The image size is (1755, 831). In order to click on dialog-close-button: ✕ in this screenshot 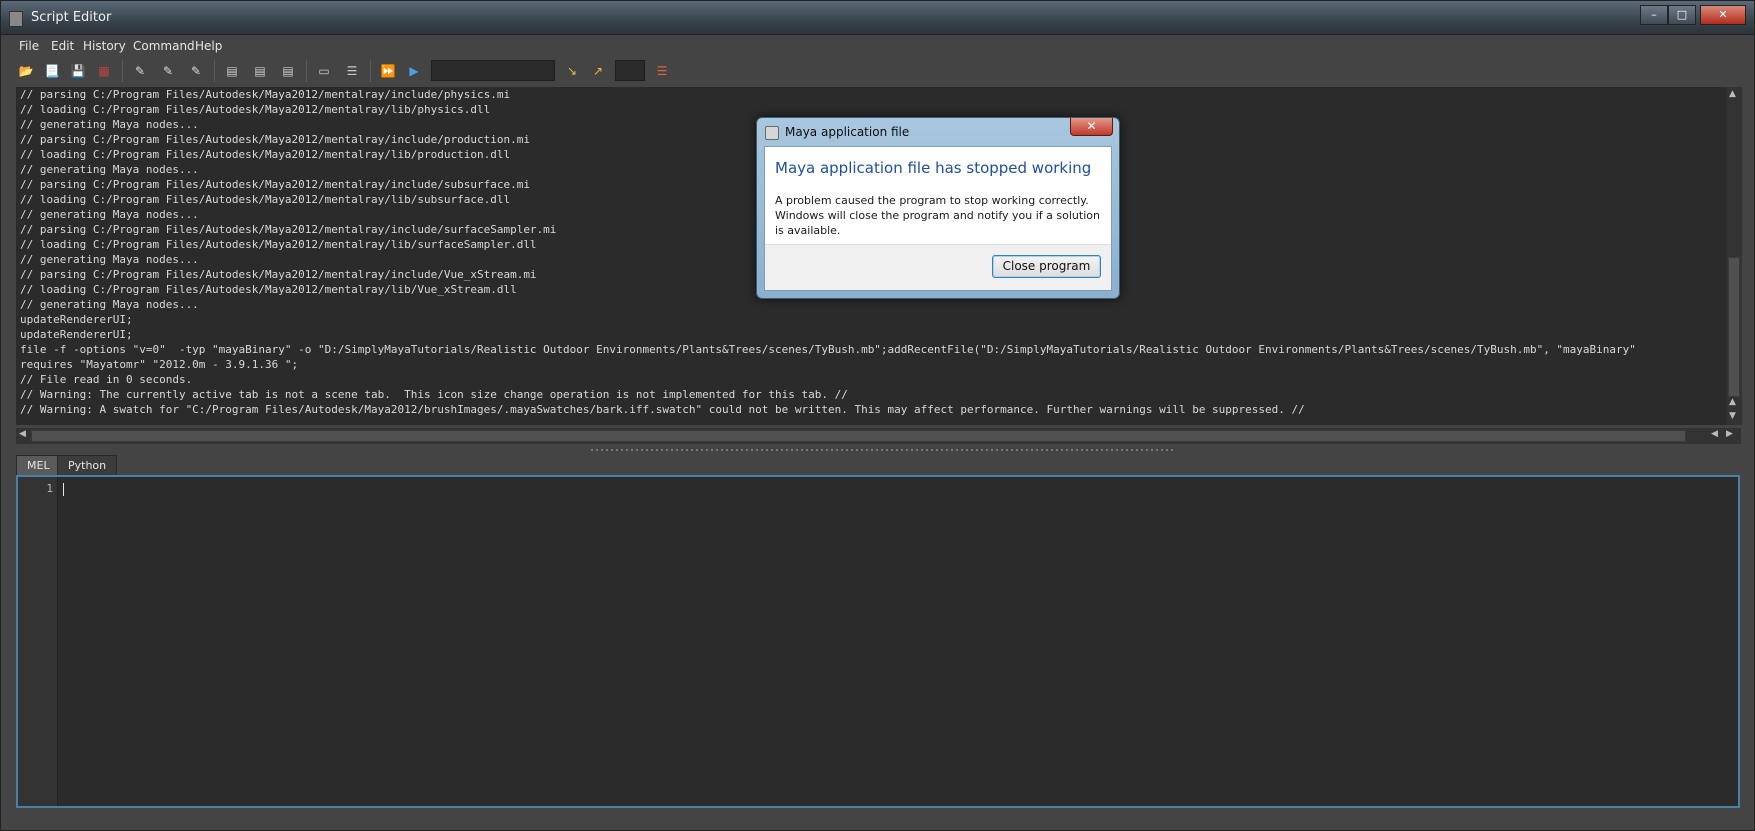, I will do `click(1091, 127)`.